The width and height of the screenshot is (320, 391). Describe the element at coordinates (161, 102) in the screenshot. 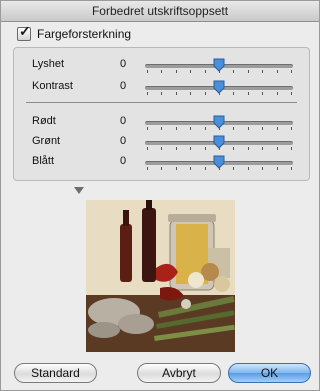

I see `panel-divider` at that location.